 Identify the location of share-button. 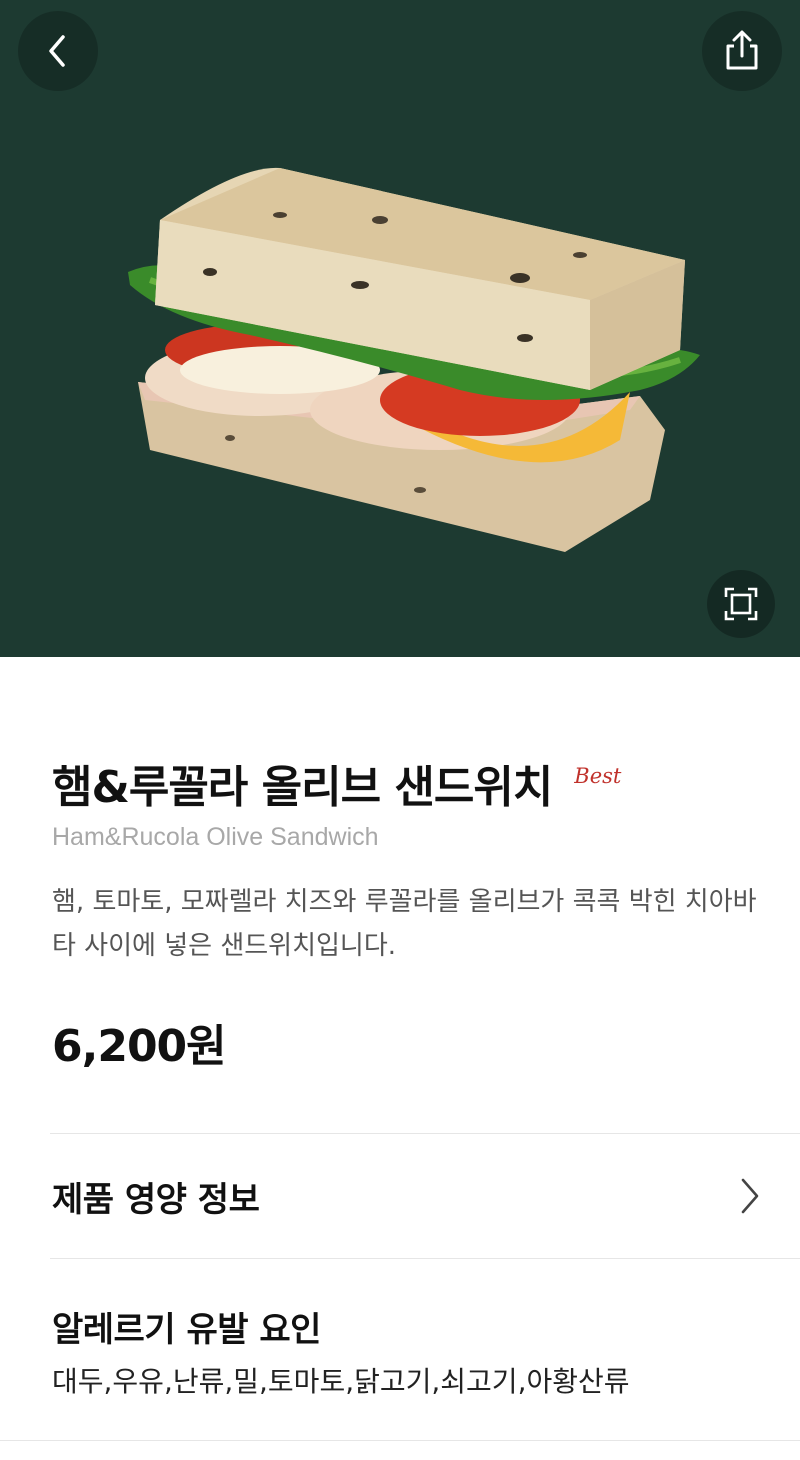
(742, 51).